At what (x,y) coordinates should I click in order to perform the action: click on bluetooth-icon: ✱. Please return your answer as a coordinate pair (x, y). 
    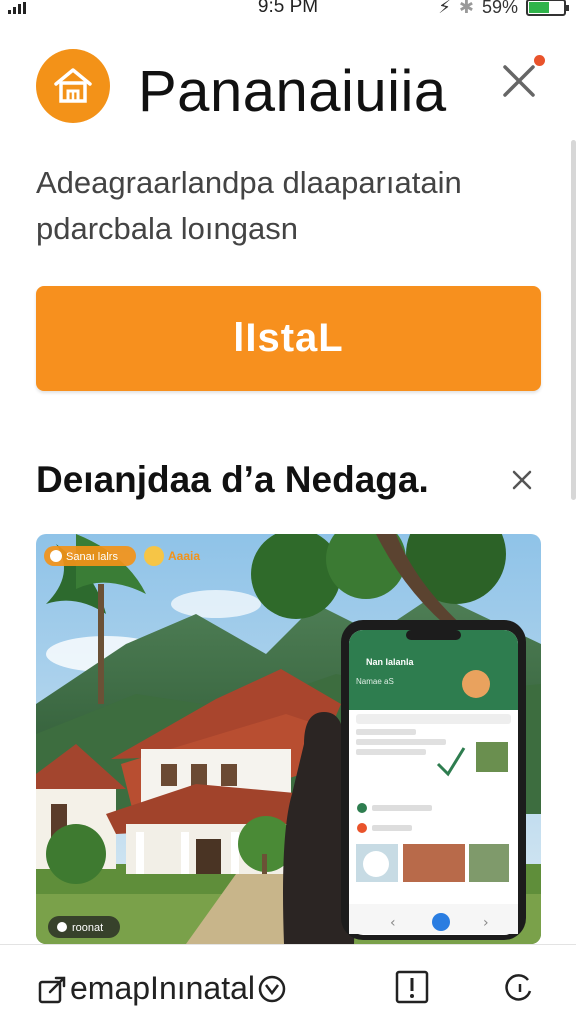
    Looking at the image, I should click on (466, 8).